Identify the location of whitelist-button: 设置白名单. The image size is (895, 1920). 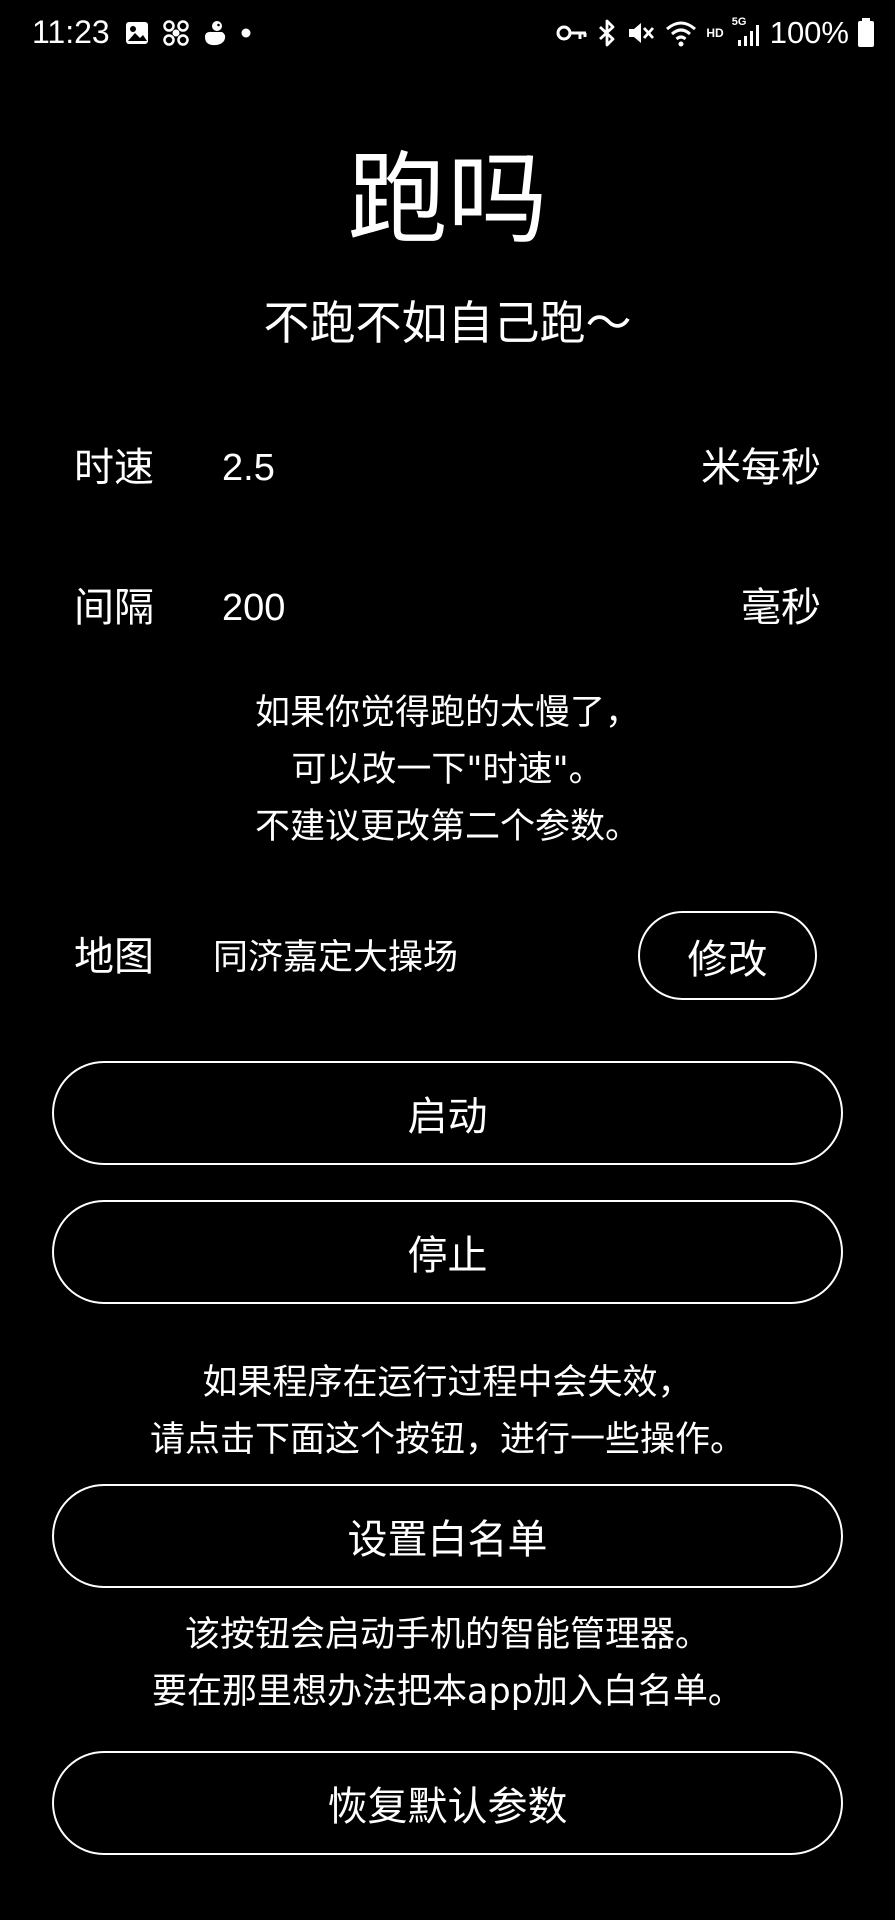
(447, 1536).